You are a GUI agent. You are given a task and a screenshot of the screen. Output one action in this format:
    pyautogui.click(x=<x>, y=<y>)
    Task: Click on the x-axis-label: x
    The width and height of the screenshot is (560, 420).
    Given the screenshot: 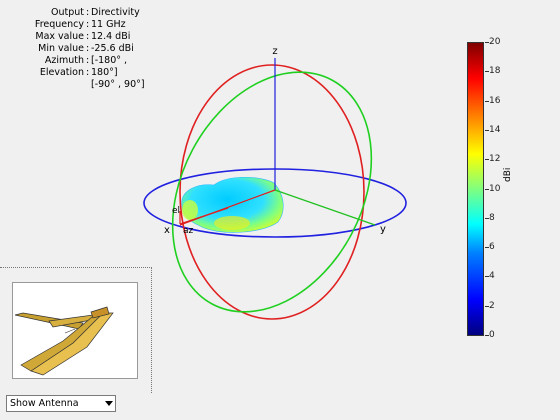 What is the action you would take?
    pyautogui.click(x=167, y=230)
    